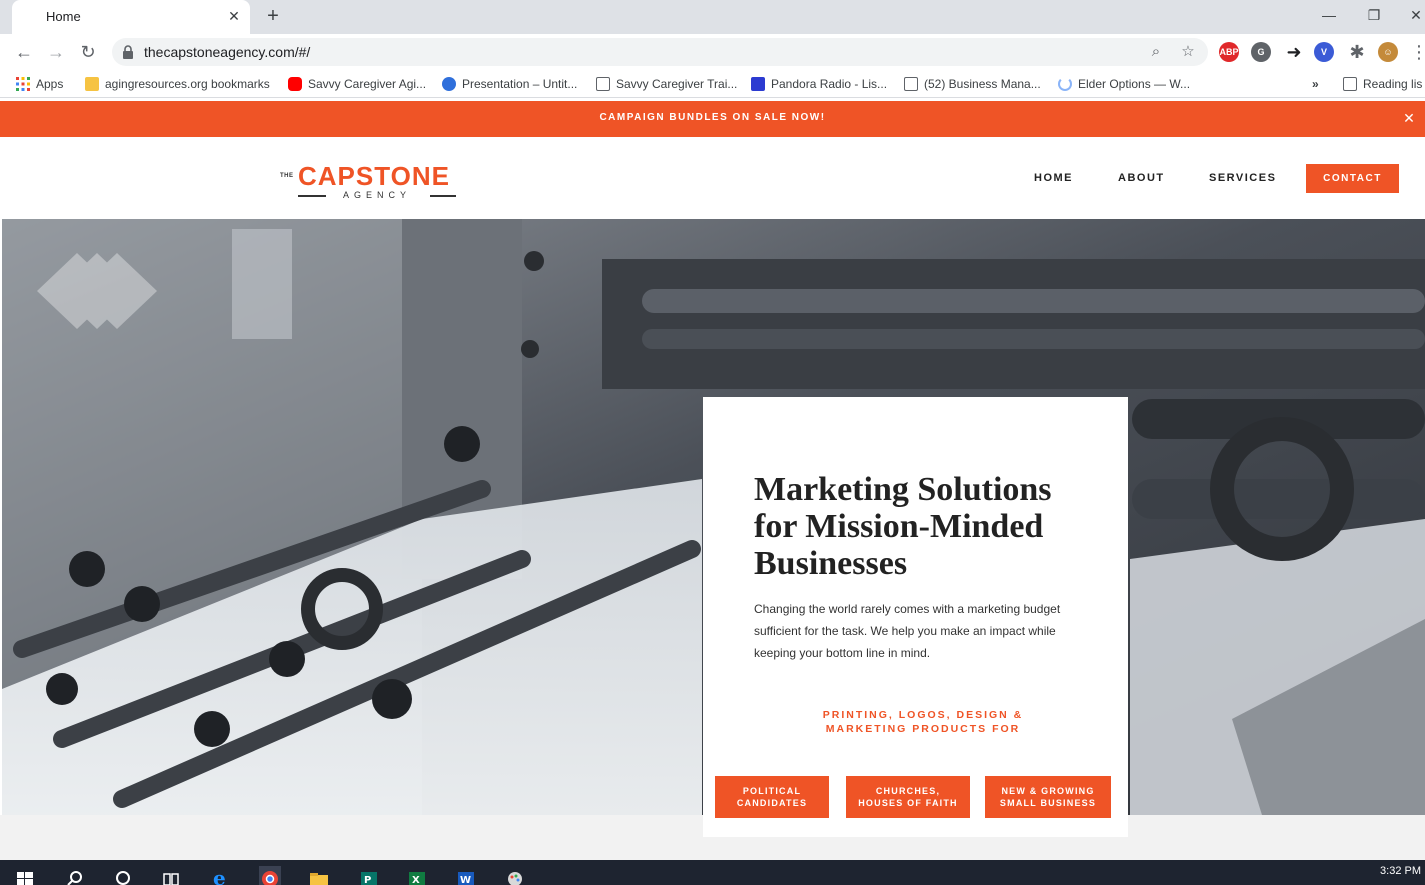 The width and height of the screenshot is (1425, 885). What do you see at coordinates (1065, 84) in the screenshot?
I see `loading-icon` at bounding box center [1065, 84].